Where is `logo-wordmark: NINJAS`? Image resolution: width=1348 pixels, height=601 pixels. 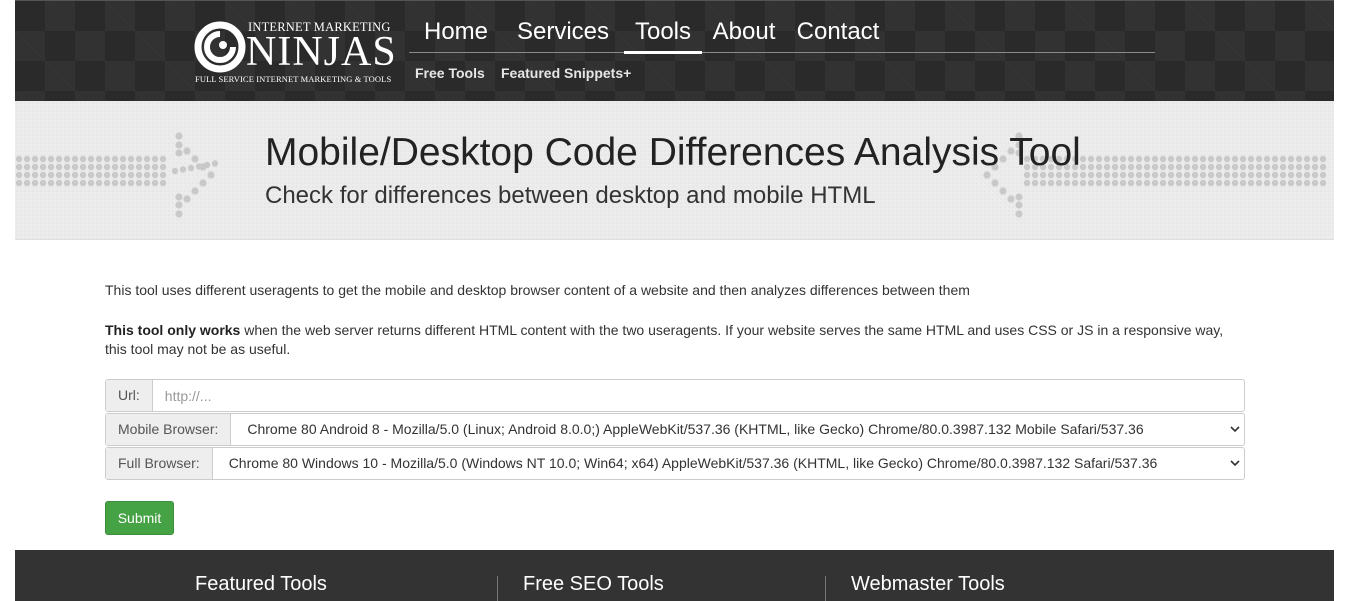
logo-wordmark: NINJAS is located at coordinates (321, 52).